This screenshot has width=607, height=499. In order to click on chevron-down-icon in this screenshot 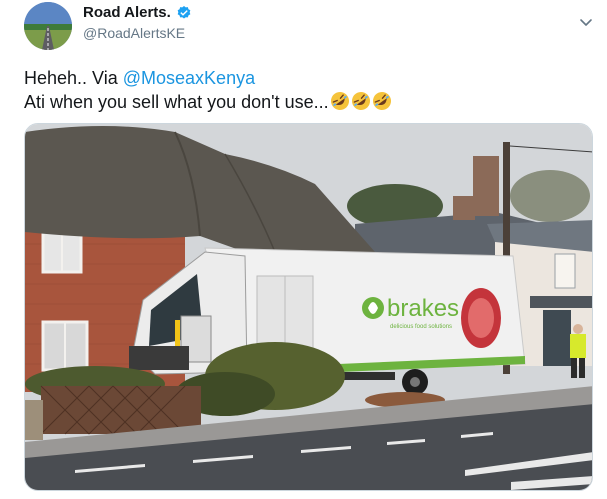, I will do `click(586, 22)`.